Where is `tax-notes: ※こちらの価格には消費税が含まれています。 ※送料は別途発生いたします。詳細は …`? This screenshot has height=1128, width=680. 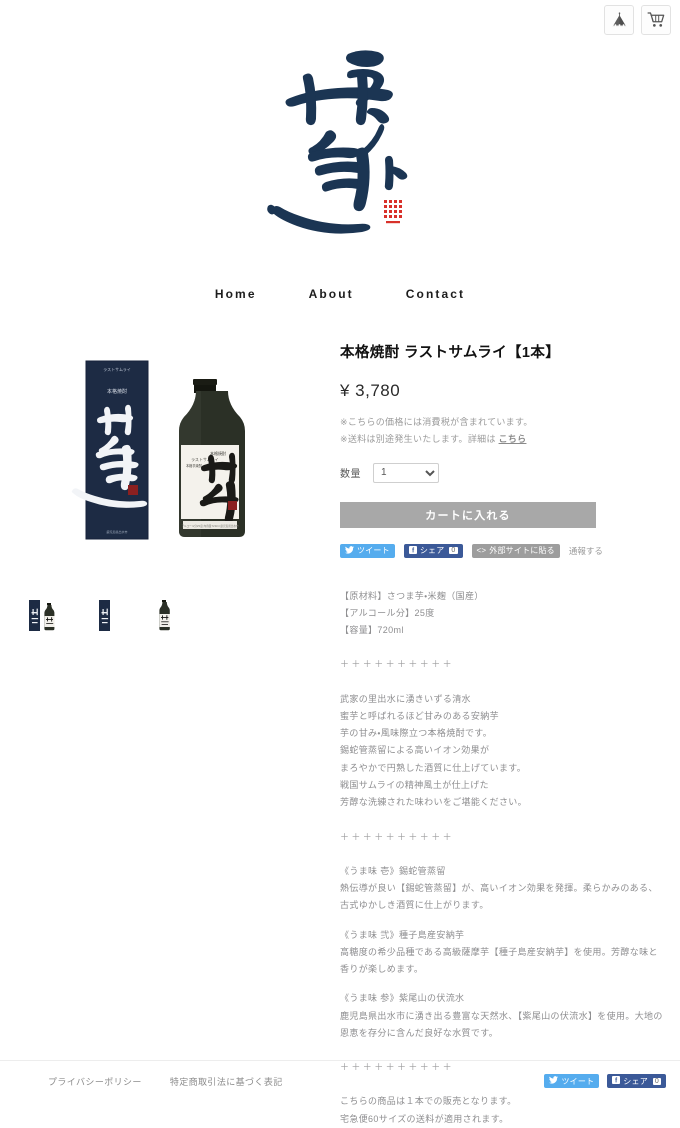
tax-notes: ※こちらの価格には消費税が含まれています。 ※送料は別途発生いたします。詳細は … is located at coordinates (502, 430).